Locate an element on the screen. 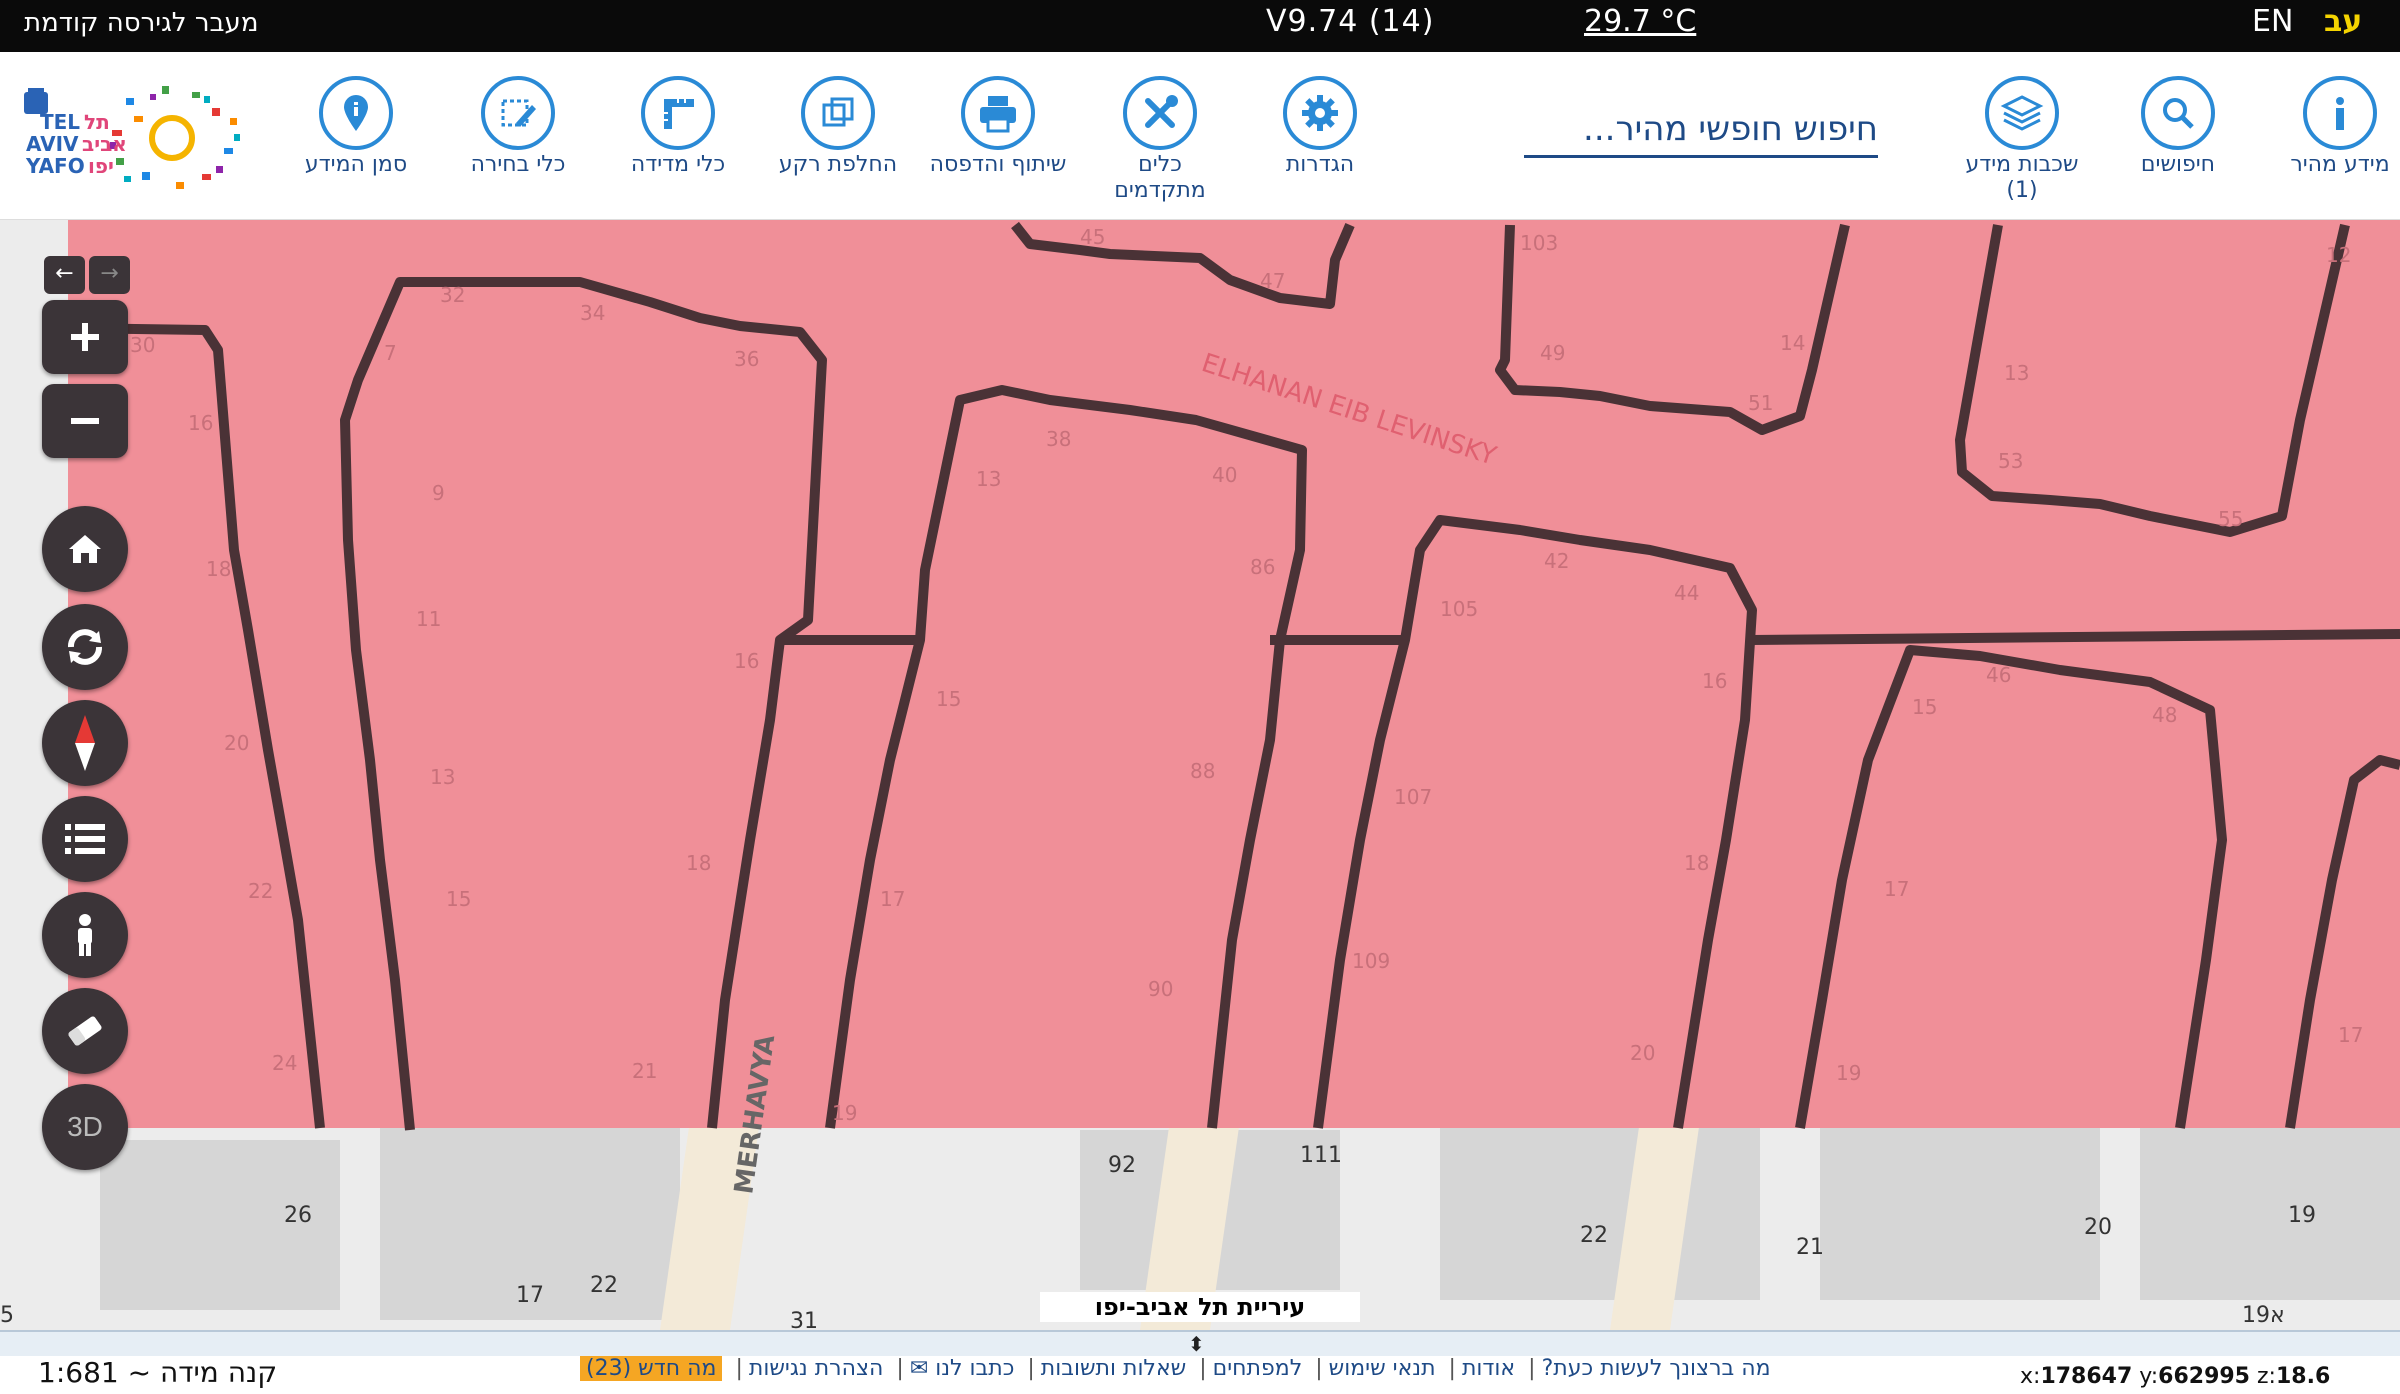 The image size is (2400, 1394). parcel-number: 16 is located at coordinates (200, 423).